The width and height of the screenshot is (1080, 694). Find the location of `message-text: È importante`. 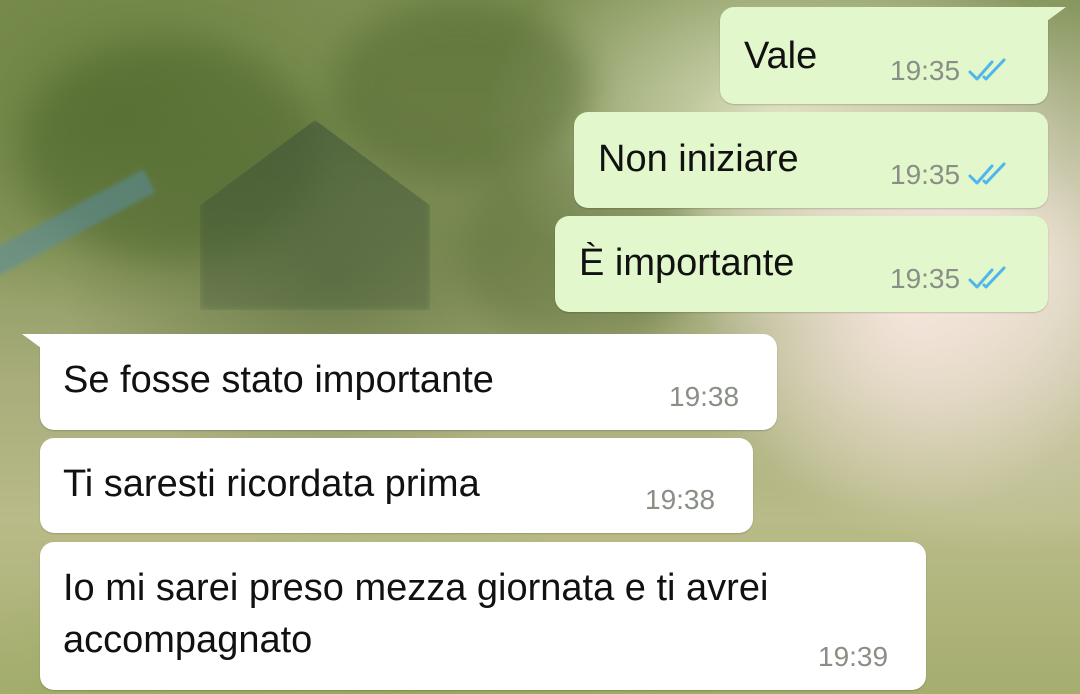

message-text: È importante is located at coordinates (687, 263).